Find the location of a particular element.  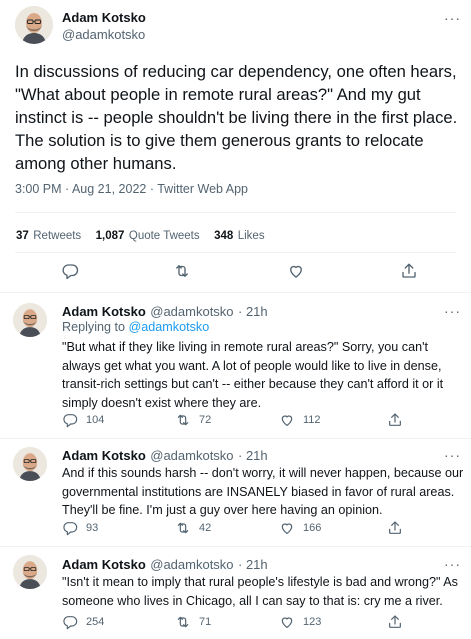

retweet-action: 71 is located at coordinates (193, 622).